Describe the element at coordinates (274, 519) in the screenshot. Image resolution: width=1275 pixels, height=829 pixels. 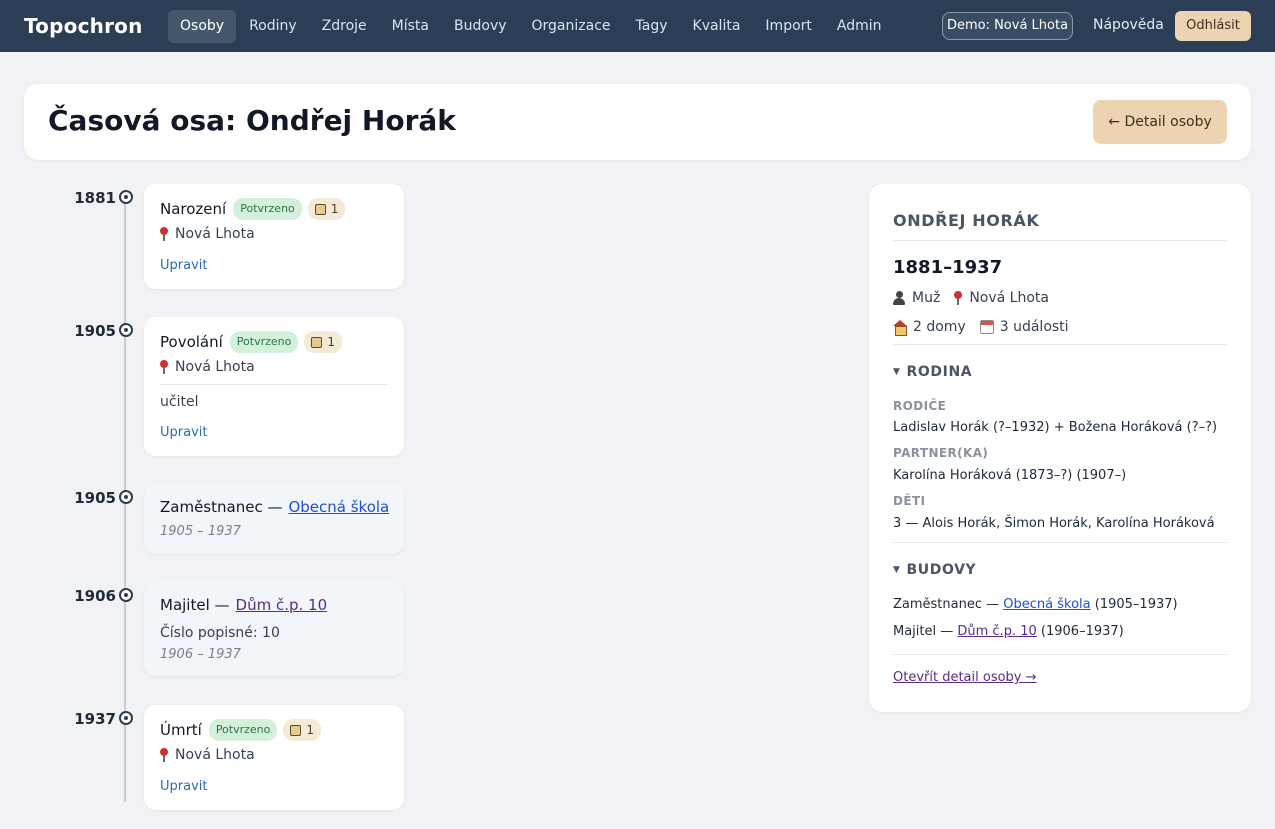
I see `timeline-relation-card: Zaměstnanec — Obecná škola 1905 – 1937` at that location.